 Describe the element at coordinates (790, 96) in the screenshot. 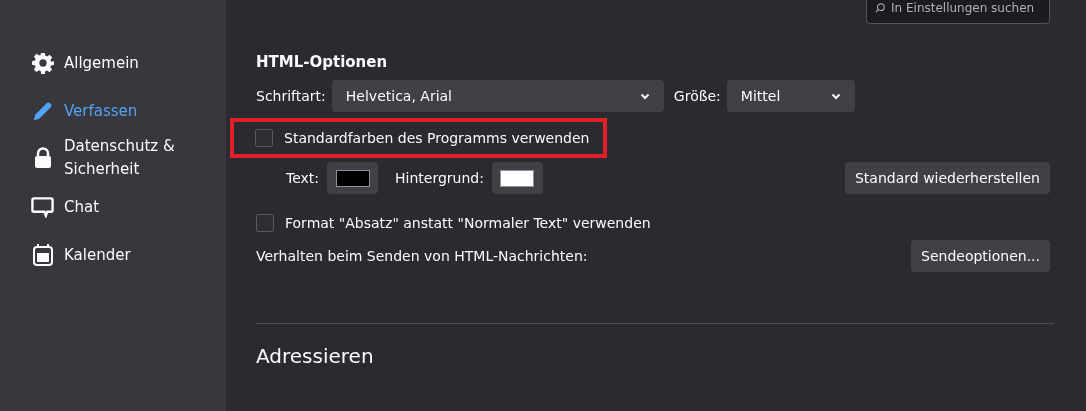

I see `size-dropdown: Mittel` at that location.